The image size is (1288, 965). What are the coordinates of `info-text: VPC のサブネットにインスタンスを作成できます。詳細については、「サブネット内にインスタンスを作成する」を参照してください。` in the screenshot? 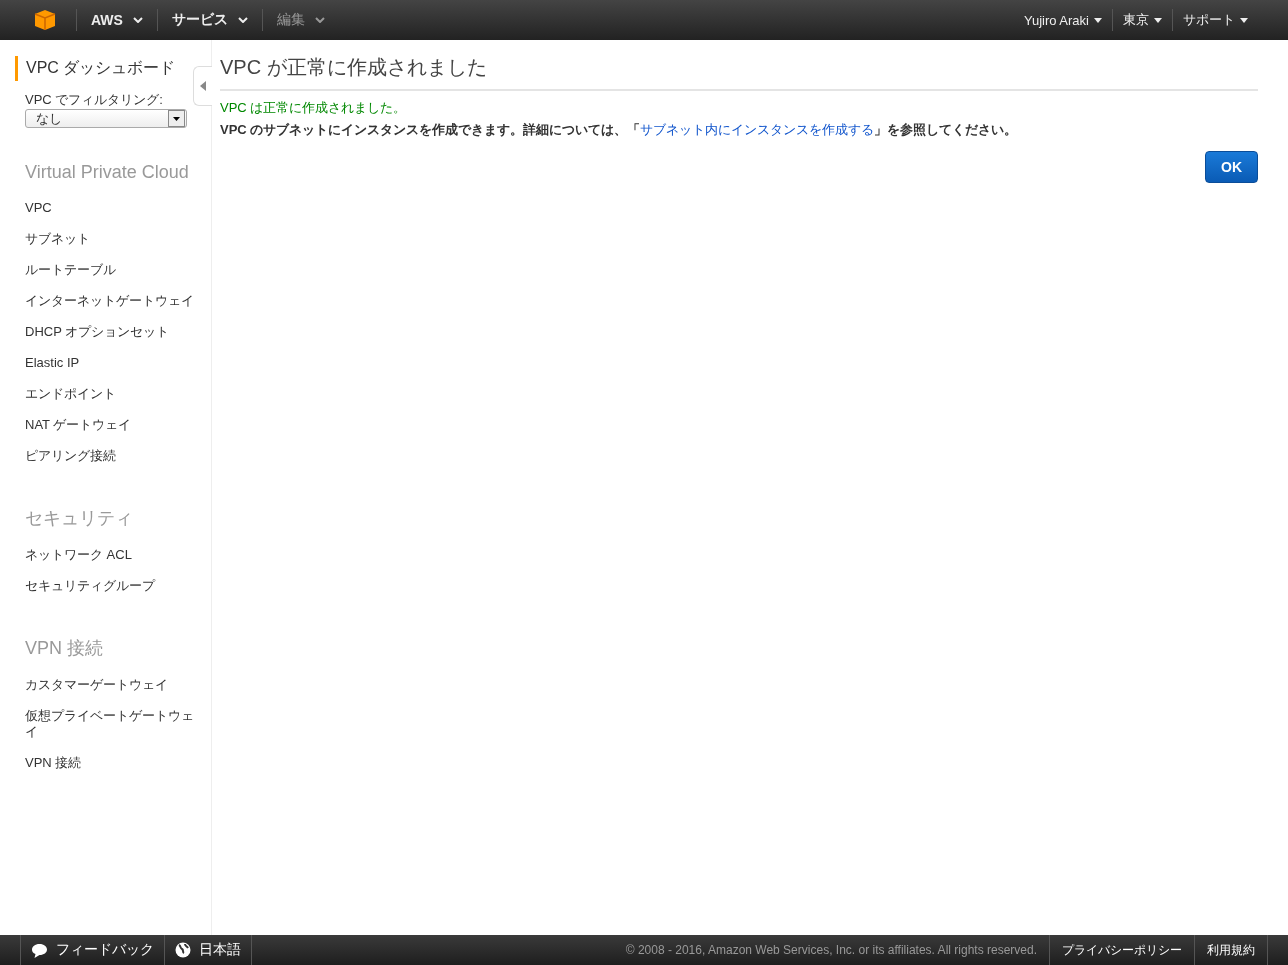 It's located at (619, 130).